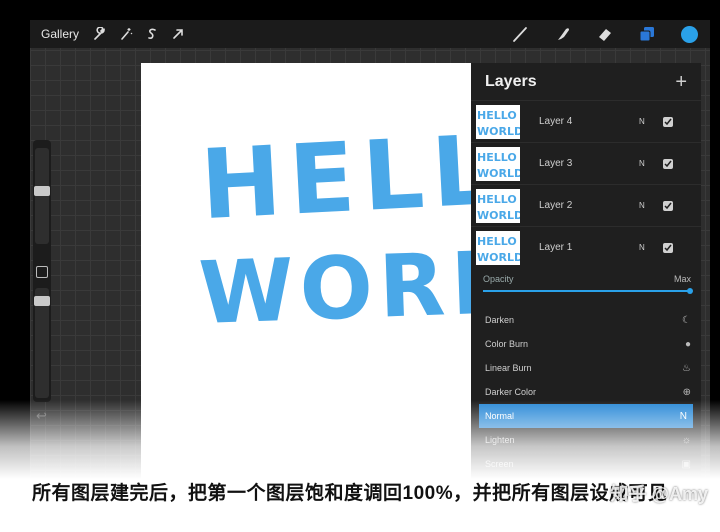  Describe the element at coordinates (686, 392) in the screenshot. I see `plus-circle-icon: ⊕` at that location.